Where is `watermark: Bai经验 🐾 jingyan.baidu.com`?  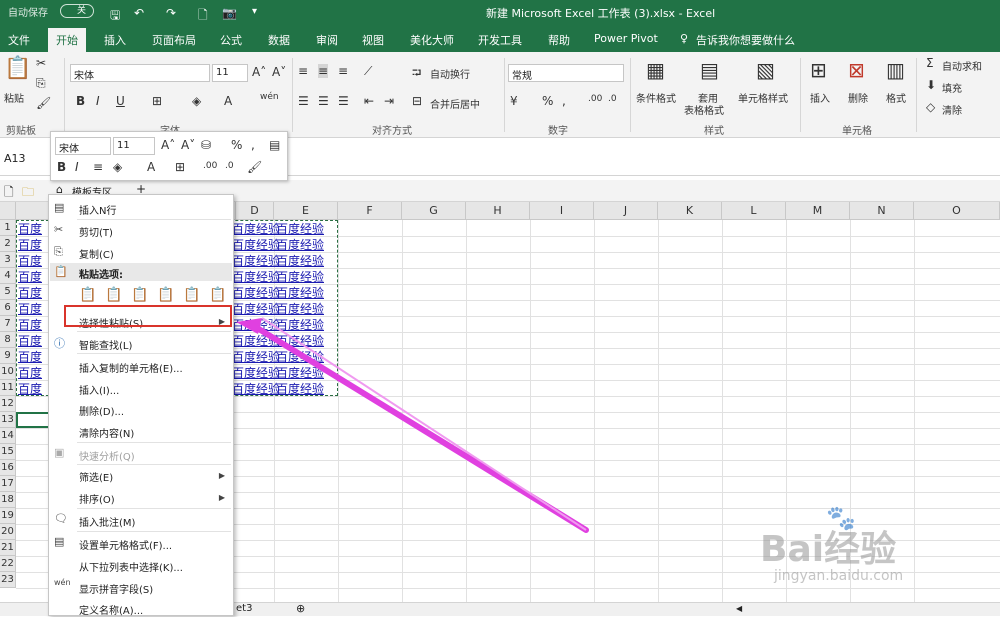
watermark: Bai经验 🐾 jingyan.baidu.com is located at coordinates (880, 553).